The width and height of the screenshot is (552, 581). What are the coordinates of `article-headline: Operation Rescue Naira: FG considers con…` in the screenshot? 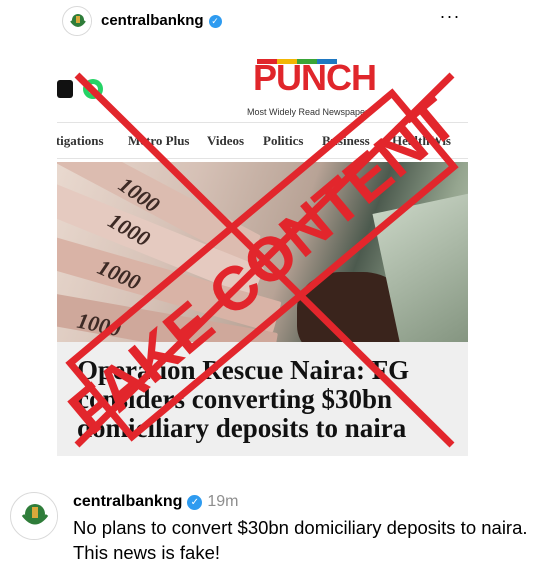 It's located at (243, 399).